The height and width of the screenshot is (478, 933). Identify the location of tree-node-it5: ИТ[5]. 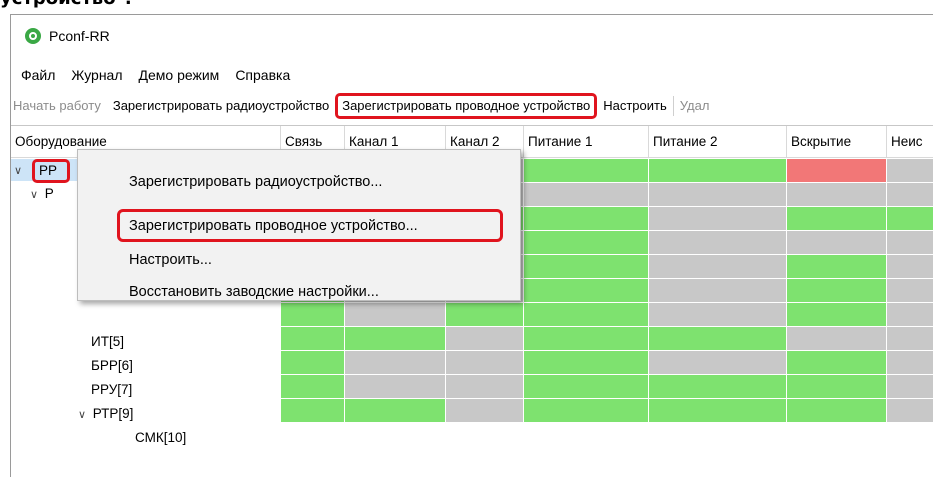
(107, 342).